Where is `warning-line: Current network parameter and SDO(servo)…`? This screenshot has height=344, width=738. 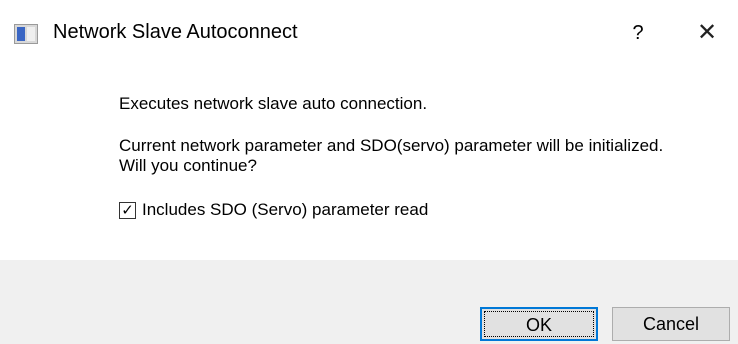
warning-line: Current network parameter and SDO(servo)… is located at coordinates (391, 145).